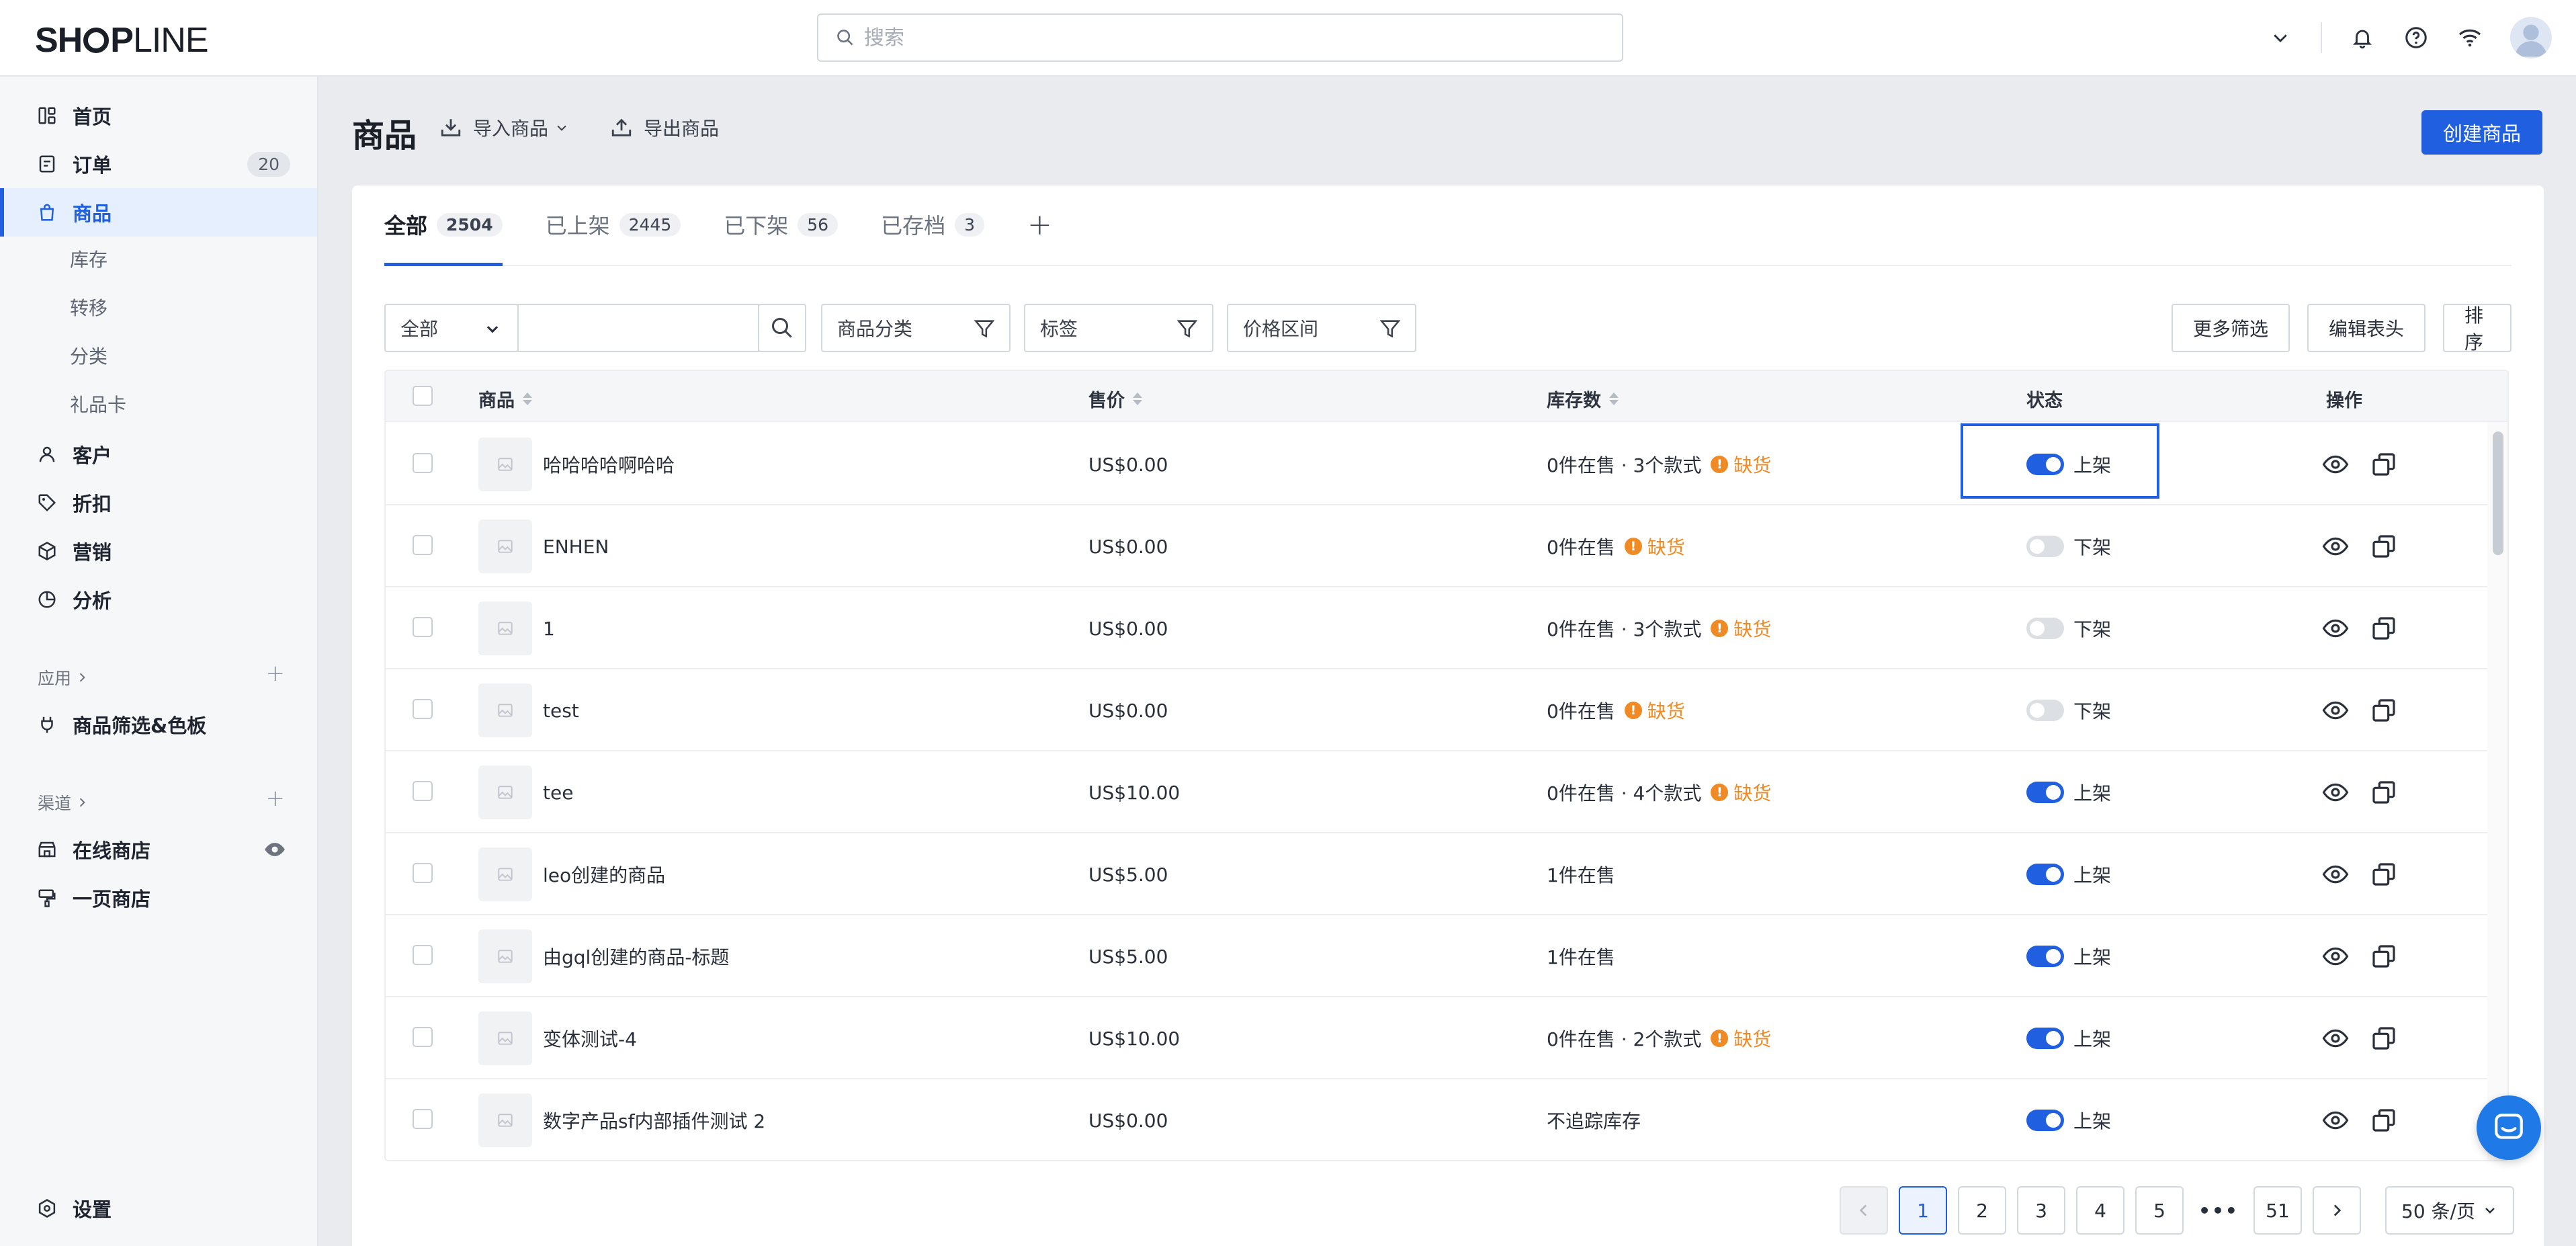 The height and width of the screenshot is (1246, 2576). What do you see at coordinates (158, 503) in the screenshot?
I see `sidebar-item-discounts: 折扣` at bounding box center [158, 503].